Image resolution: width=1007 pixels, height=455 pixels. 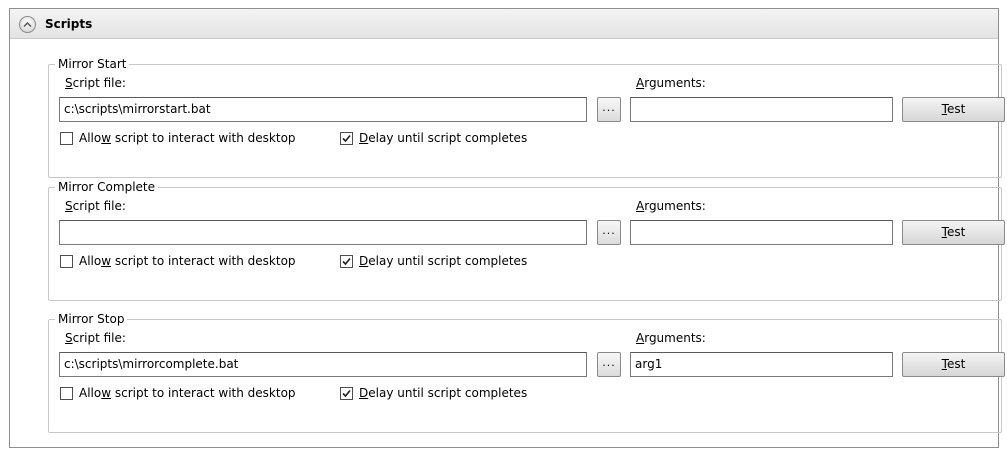 I want to click on script-file-input, so click(x=323, y=232).